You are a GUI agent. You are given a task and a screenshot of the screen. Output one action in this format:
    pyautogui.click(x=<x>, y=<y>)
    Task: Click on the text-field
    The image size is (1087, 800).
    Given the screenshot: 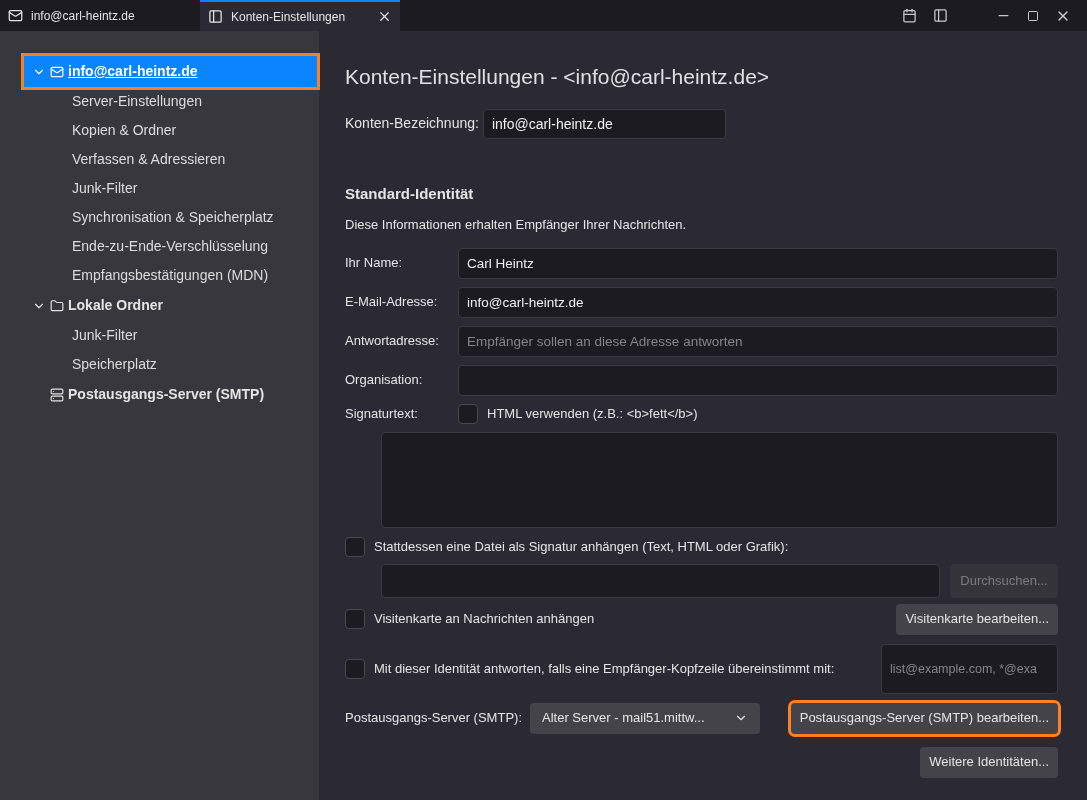 What is the action you would take?
    pyautogui.click(x=758, y=380)
    